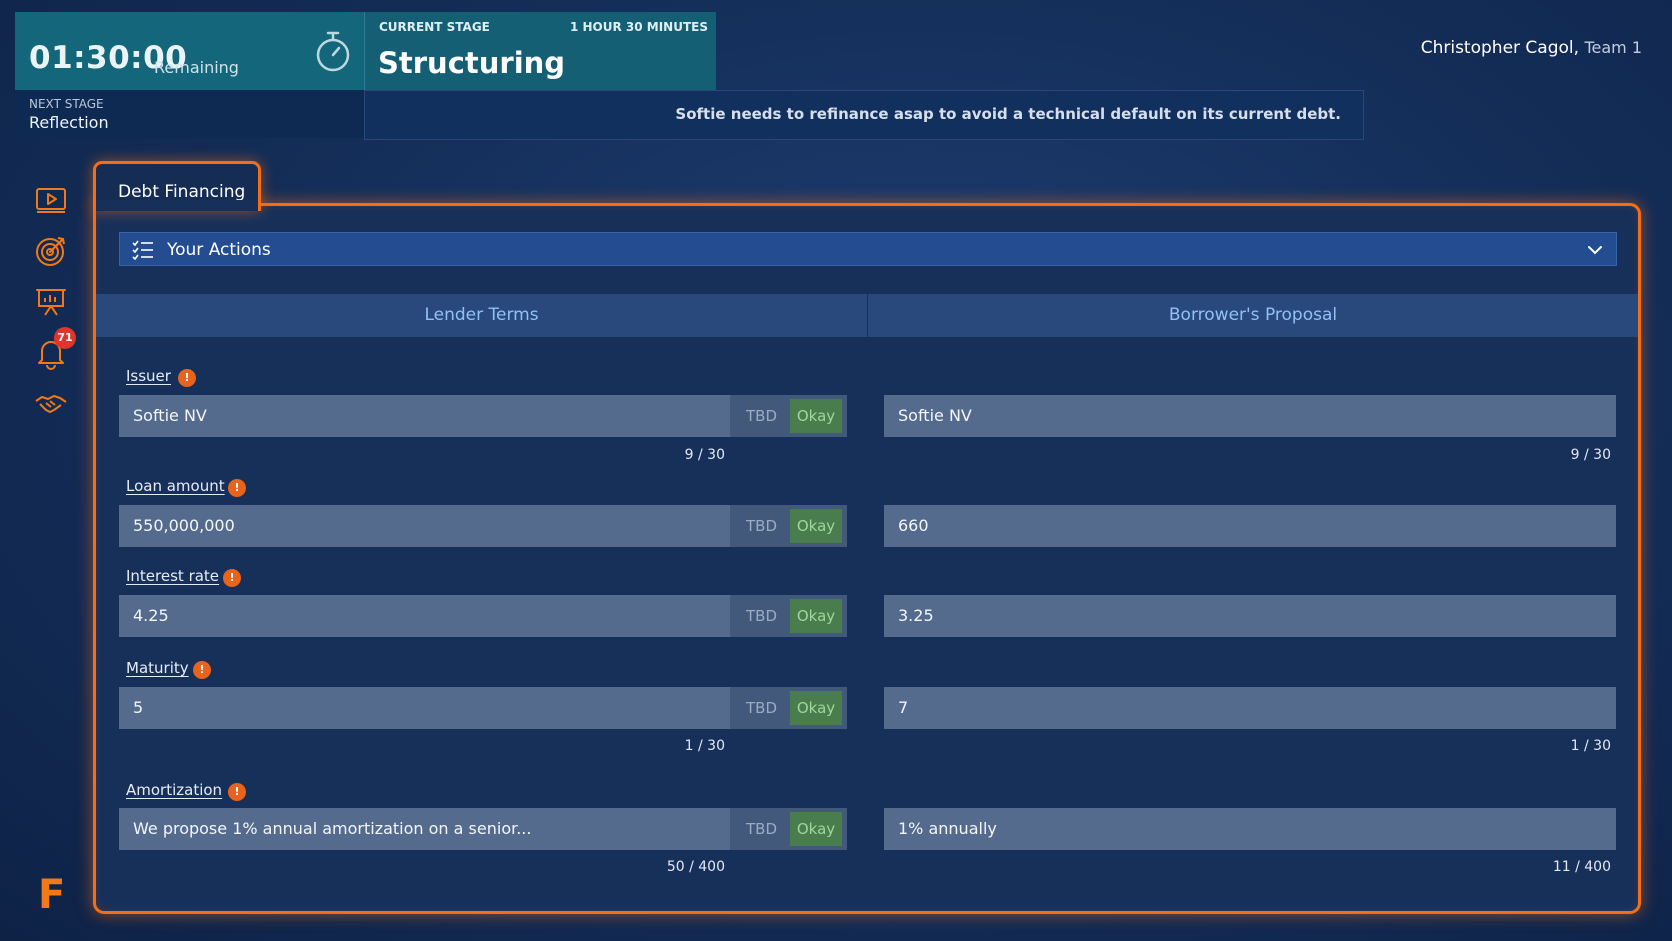 The width and height of the screenshot is (1672, 941). What do you see at coordinates (434, 27) in the screenshot?
I see `current-stage-label: CURRENT STAGE` at bounding box center [434, 27].